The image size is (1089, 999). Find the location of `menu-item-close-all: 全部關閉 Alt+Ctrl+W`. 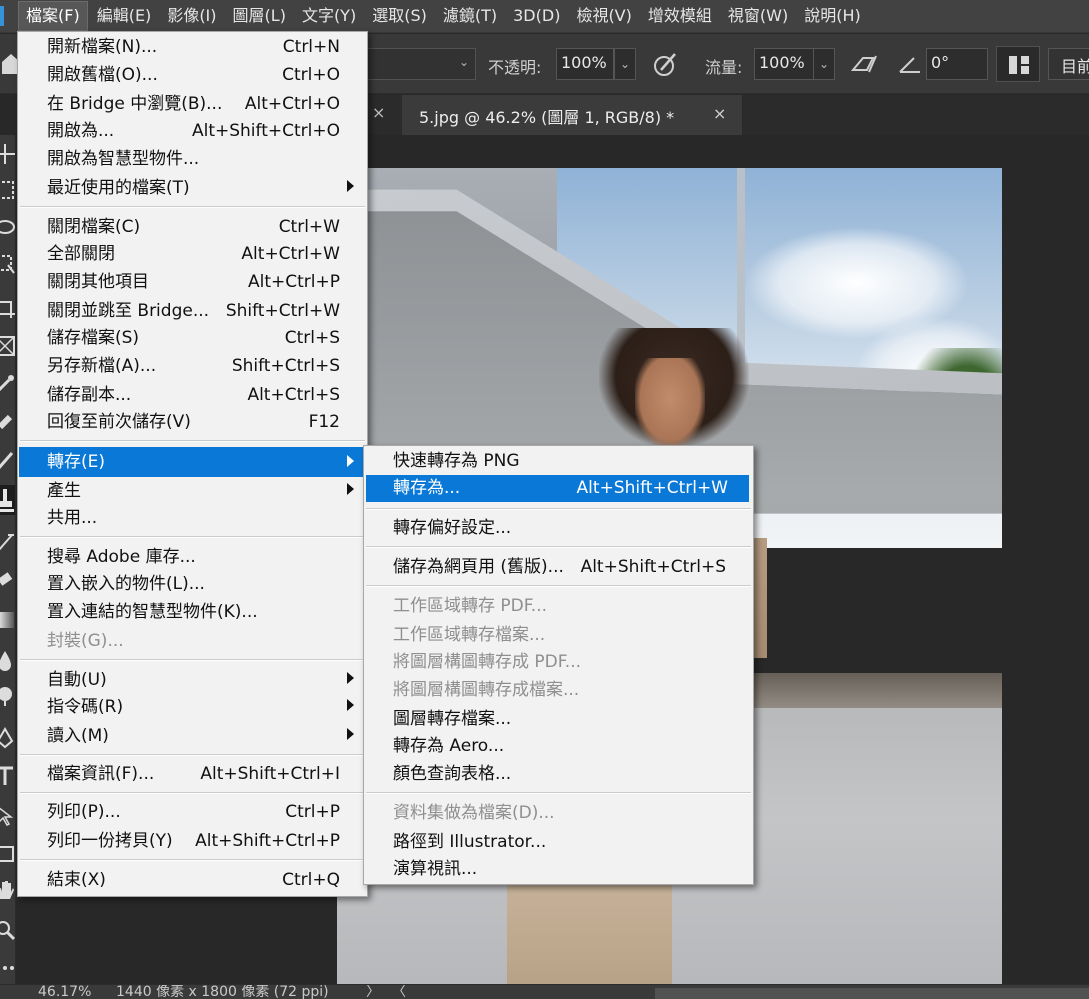

menu-item-close-all: 全部關閉 Alt+Ctrl+W is located at coordinates (192, 254).